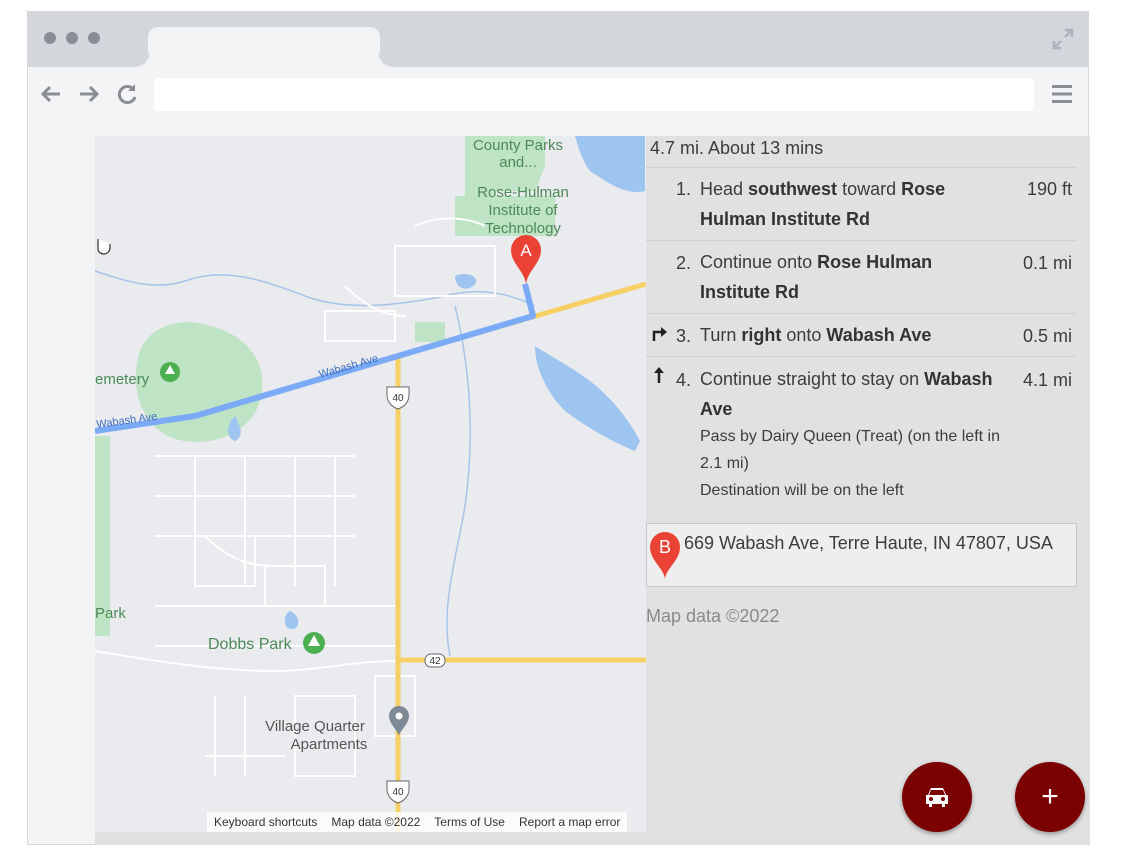 This screenshot has height=864, width=1130. What do you see at coordinates (110, 613) in the screenshot?
I see `place-label-park: Park` at bounding box center [110, 613].